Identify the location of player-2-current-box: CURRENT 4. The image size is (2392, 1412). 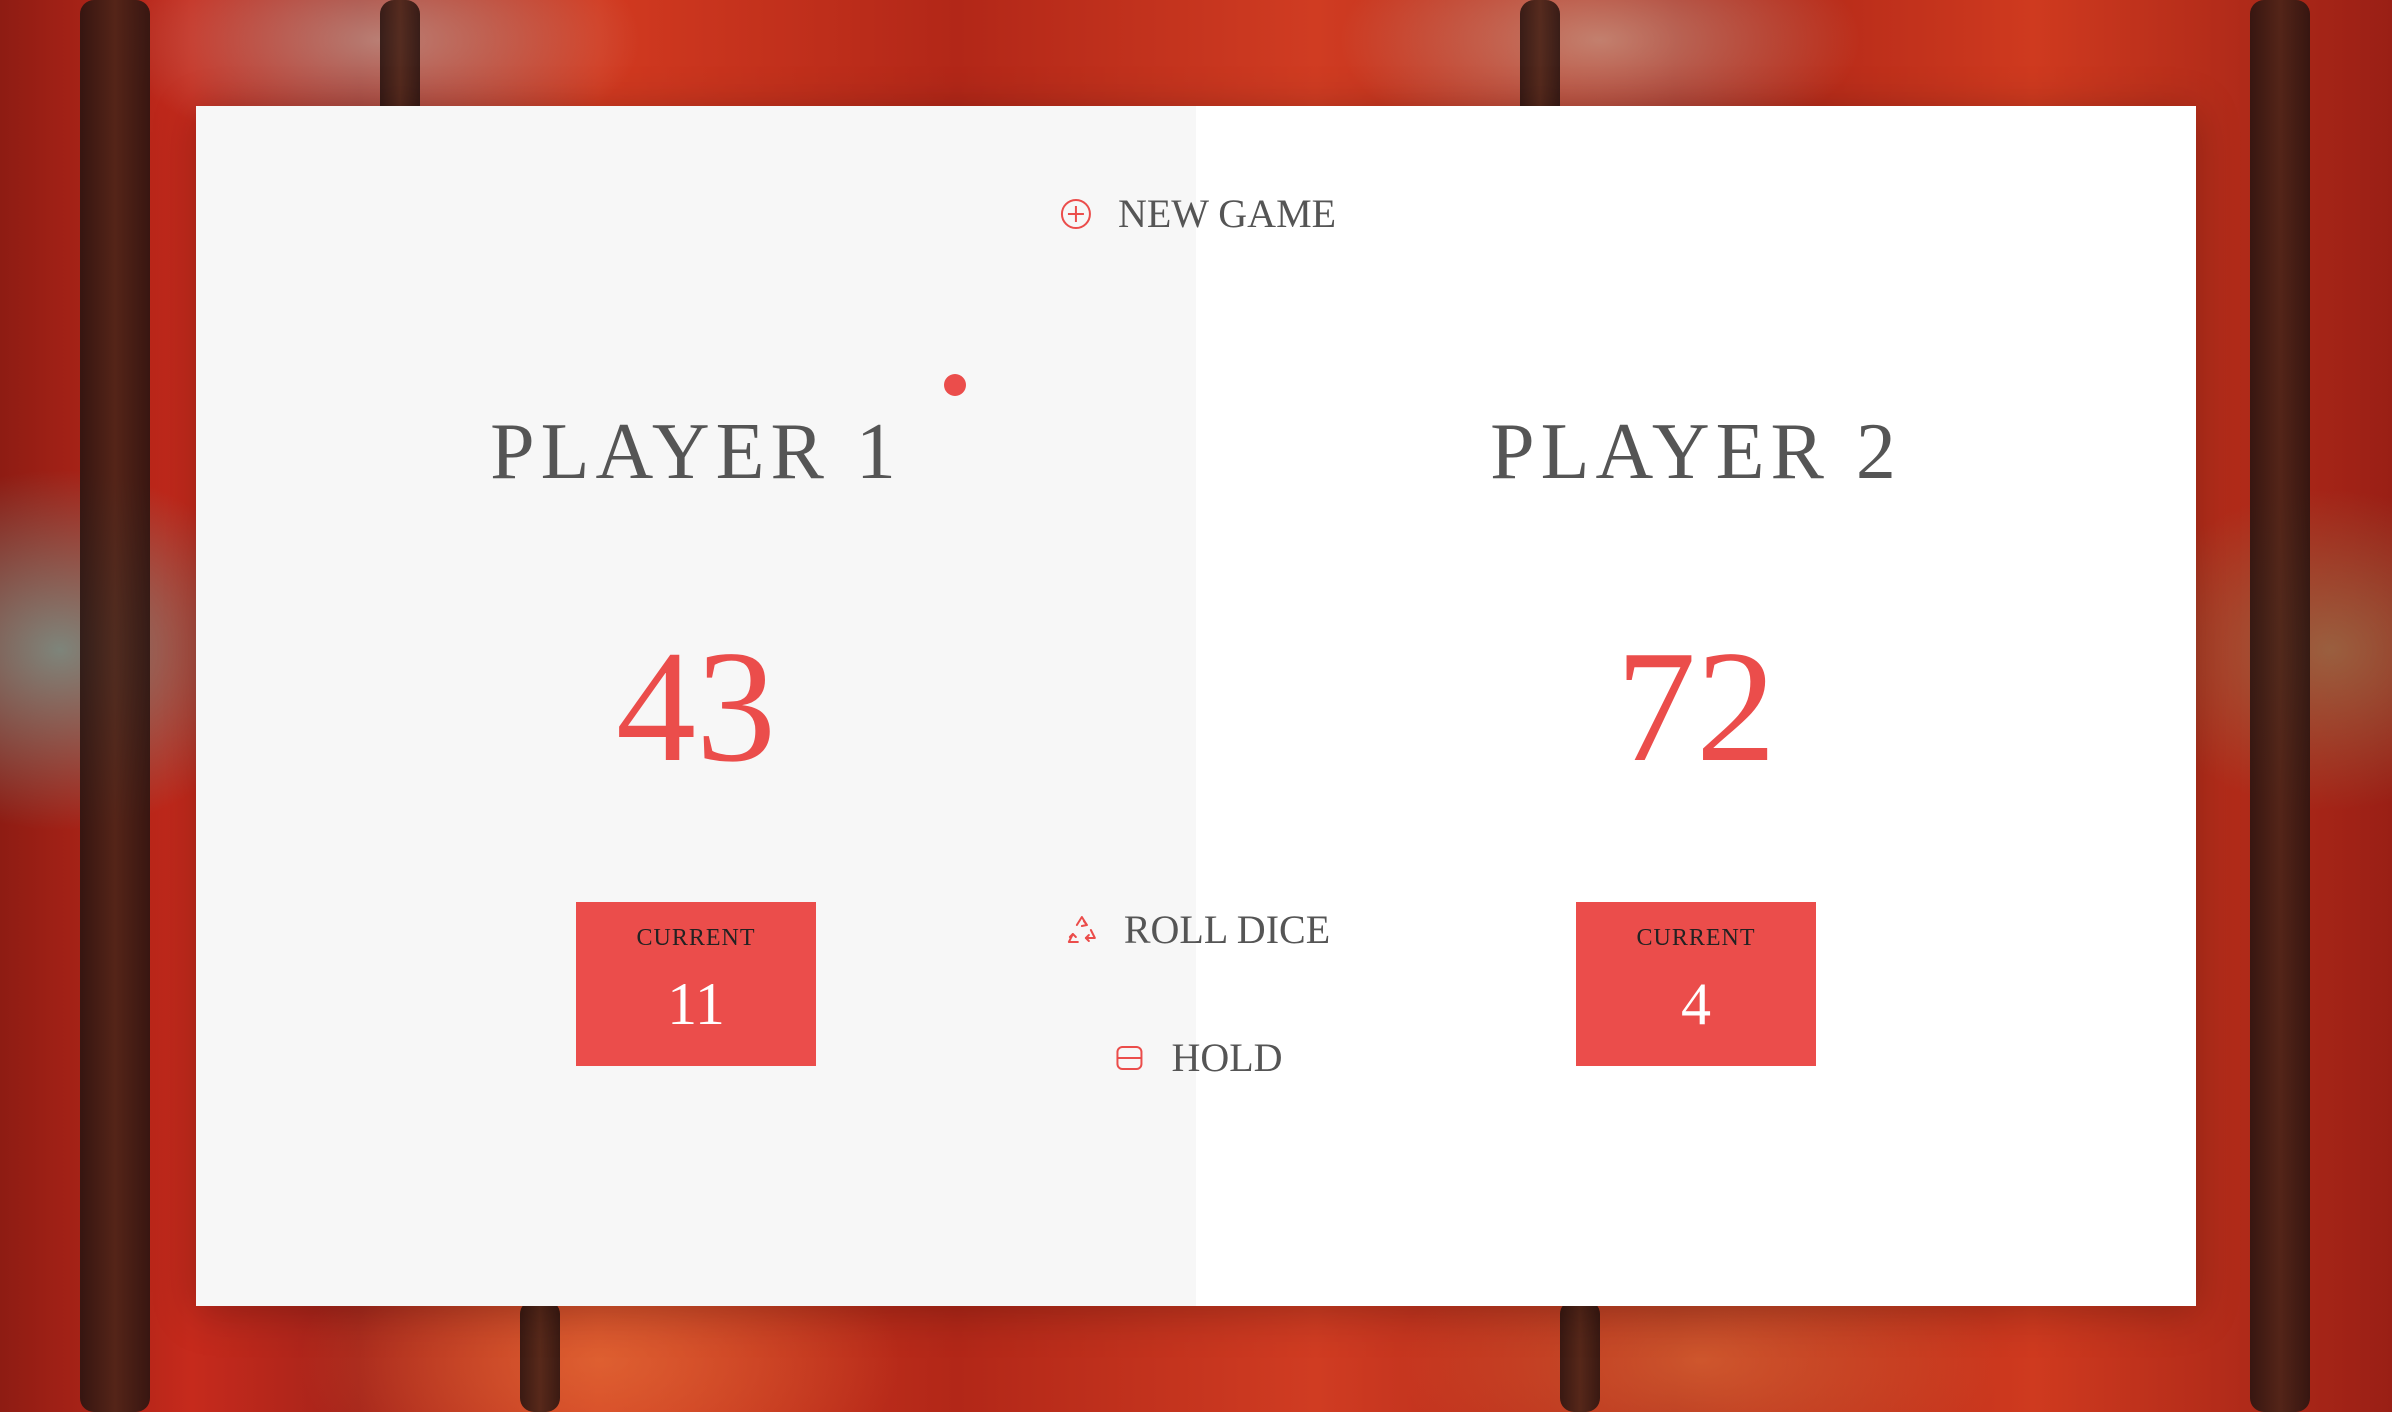
(1696, 984).